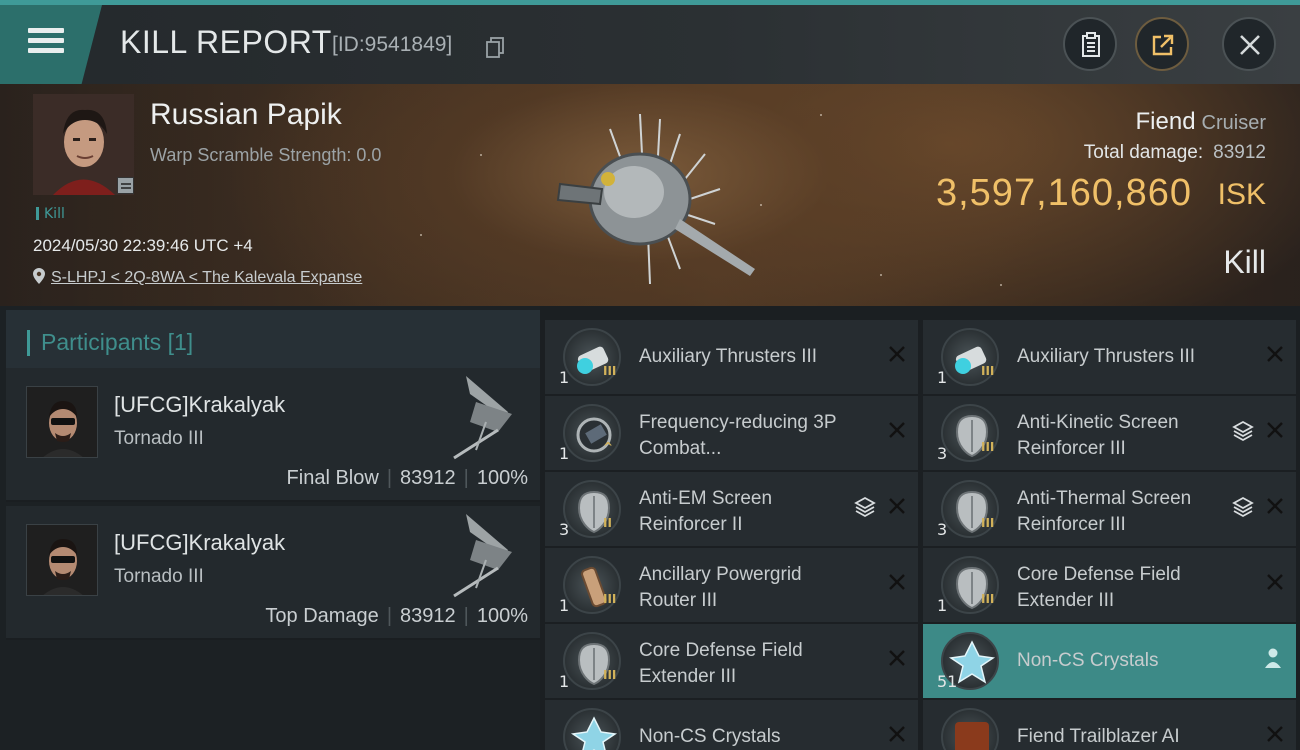  Describe the element at coordinates (206, 277) in the screenshot. I see `location-text: S-LHPJ < 2Q-8WA < The Kalevala Expanse` at that location.